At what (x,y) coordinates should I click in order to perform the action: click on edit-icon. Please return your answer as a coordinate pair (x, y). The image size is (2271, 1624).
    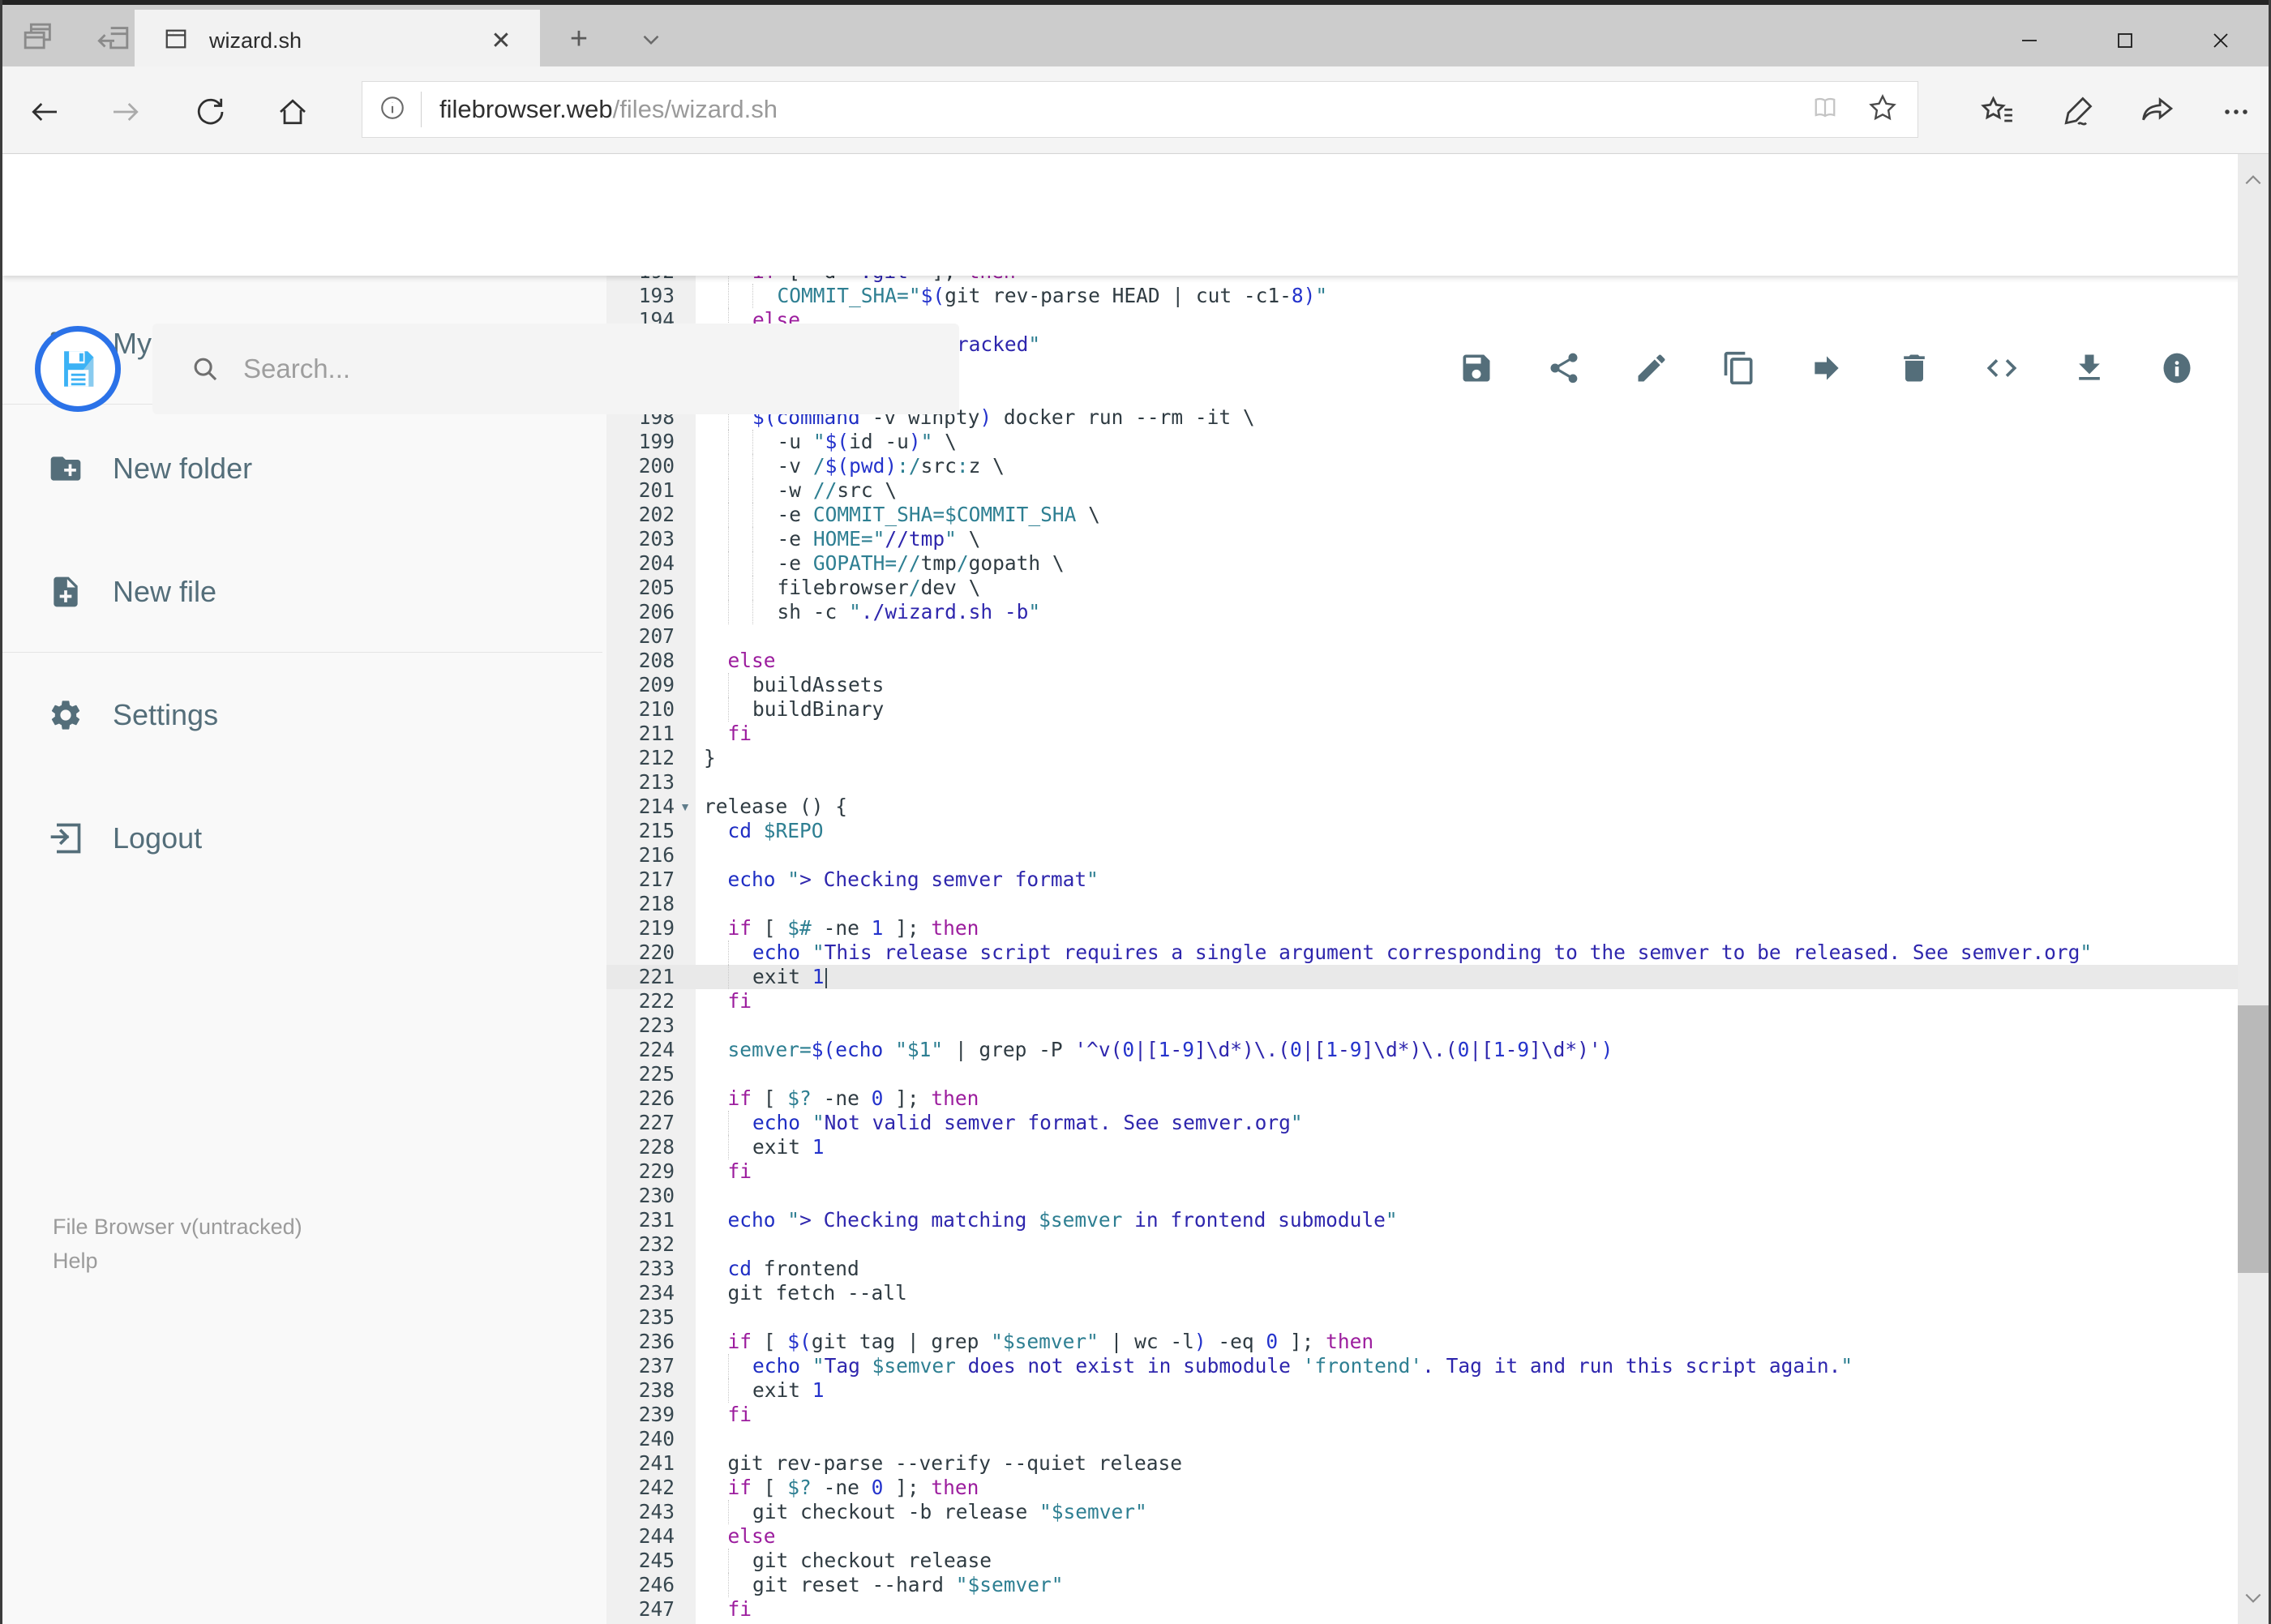
    Looking at the image, I should click on (1651, 368).